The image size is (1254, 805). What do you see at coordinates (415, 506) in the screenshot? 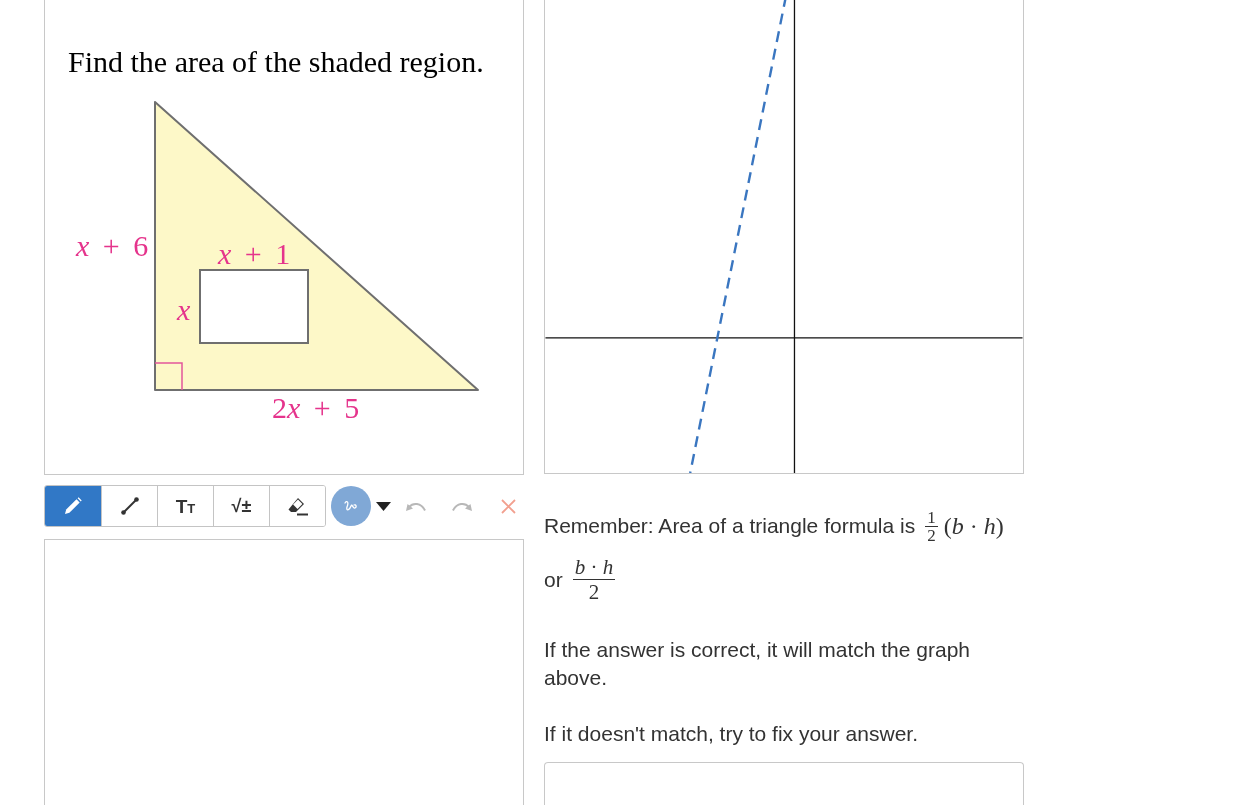
I see `undo-icon` at bounding box center [415, 506].